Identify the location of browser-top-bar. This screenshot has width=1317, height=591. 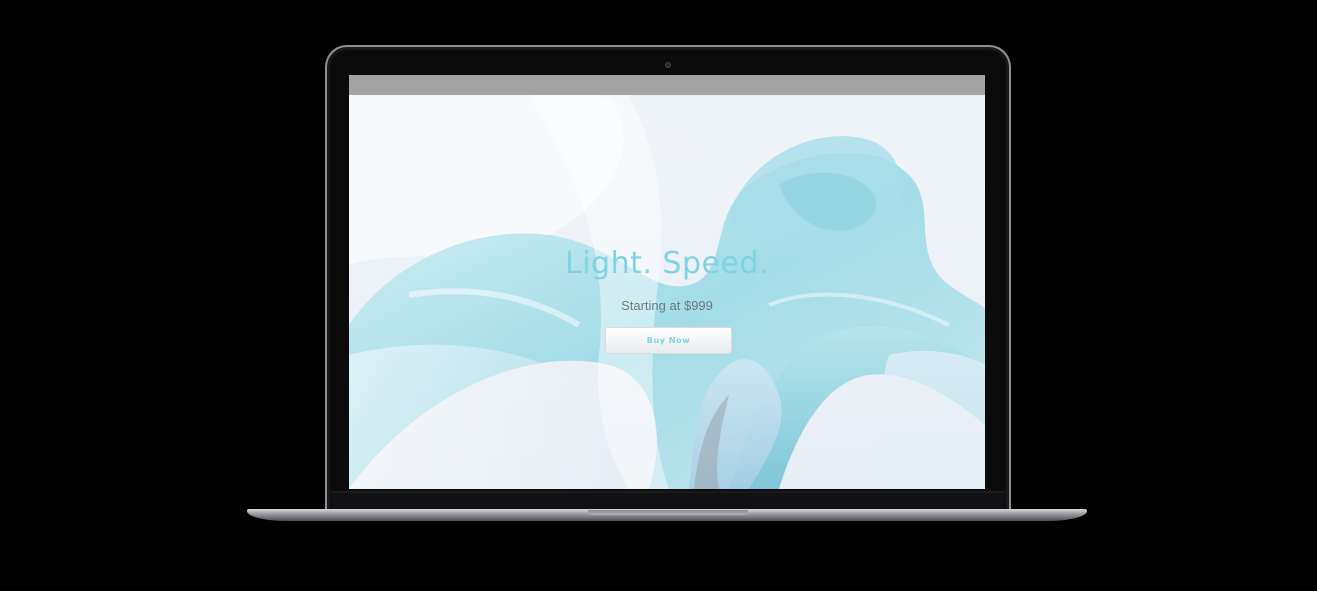
(667, 85).